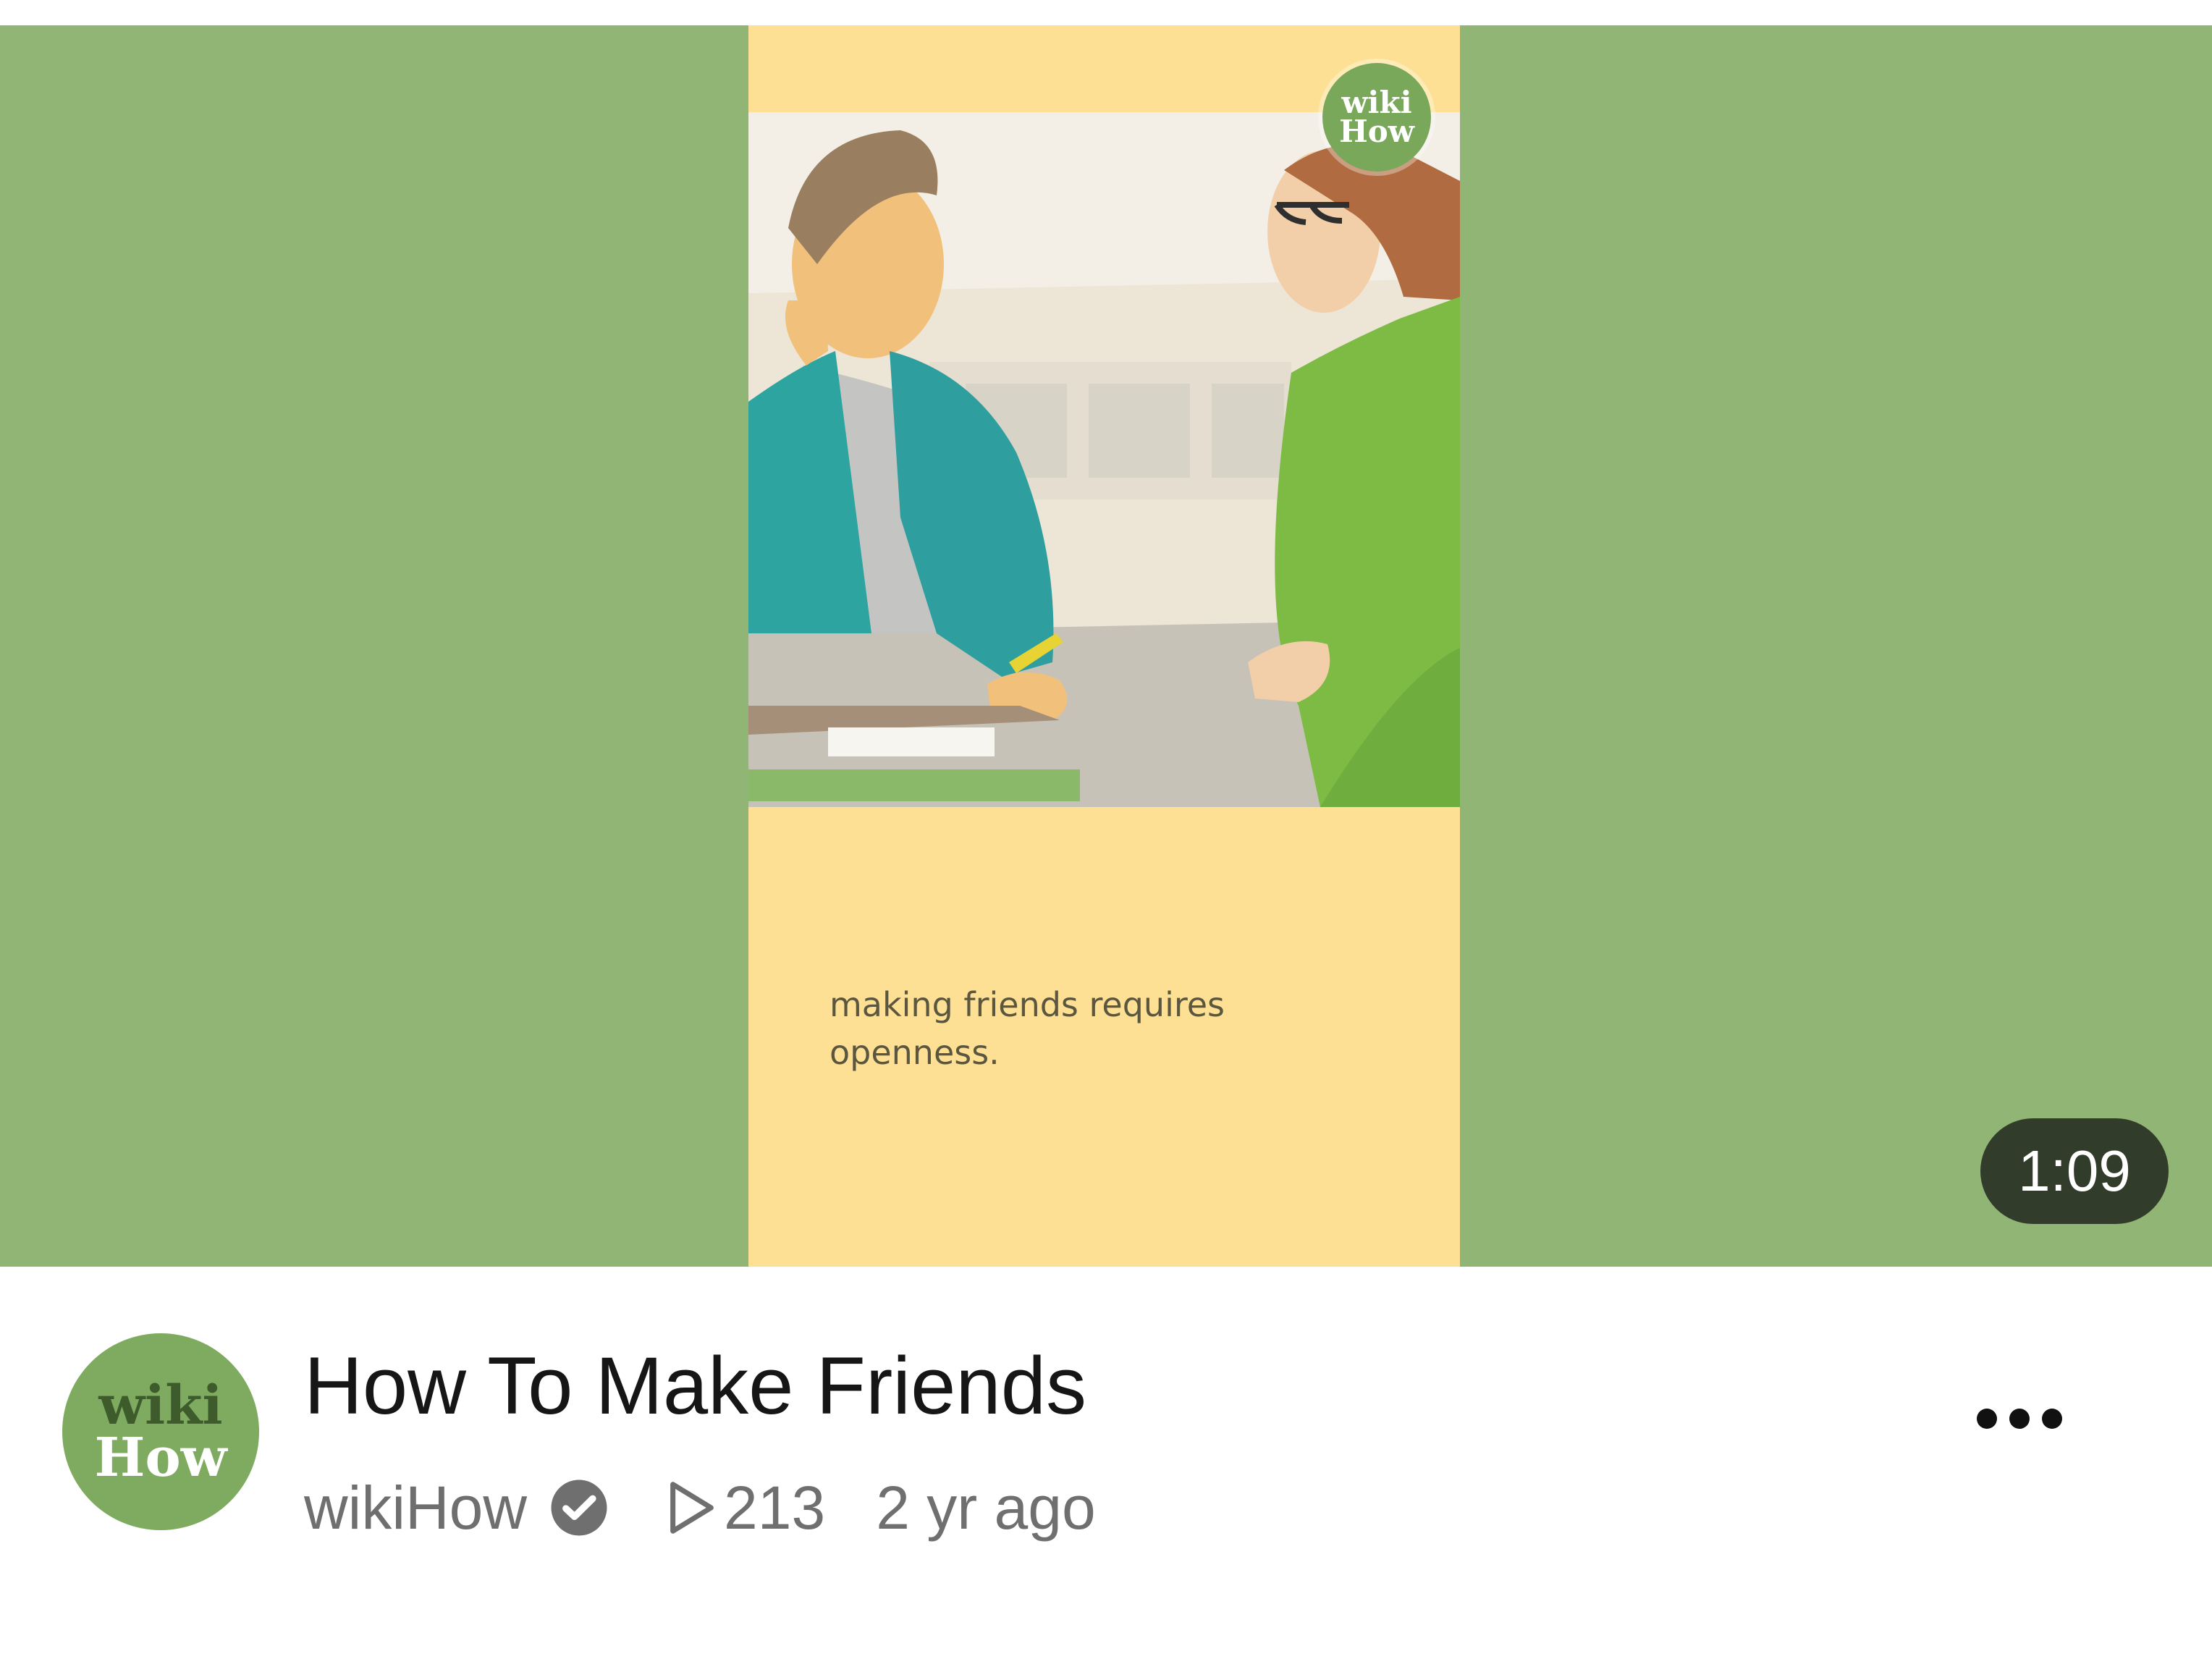 The width and height of the screenshot is (2212, 1659). What do you see at coordinates (1136, 1508) in the screenshot?
I see `video-subline: wikiHow 213 2 yr ago` at bounding box center [1136, 1508].